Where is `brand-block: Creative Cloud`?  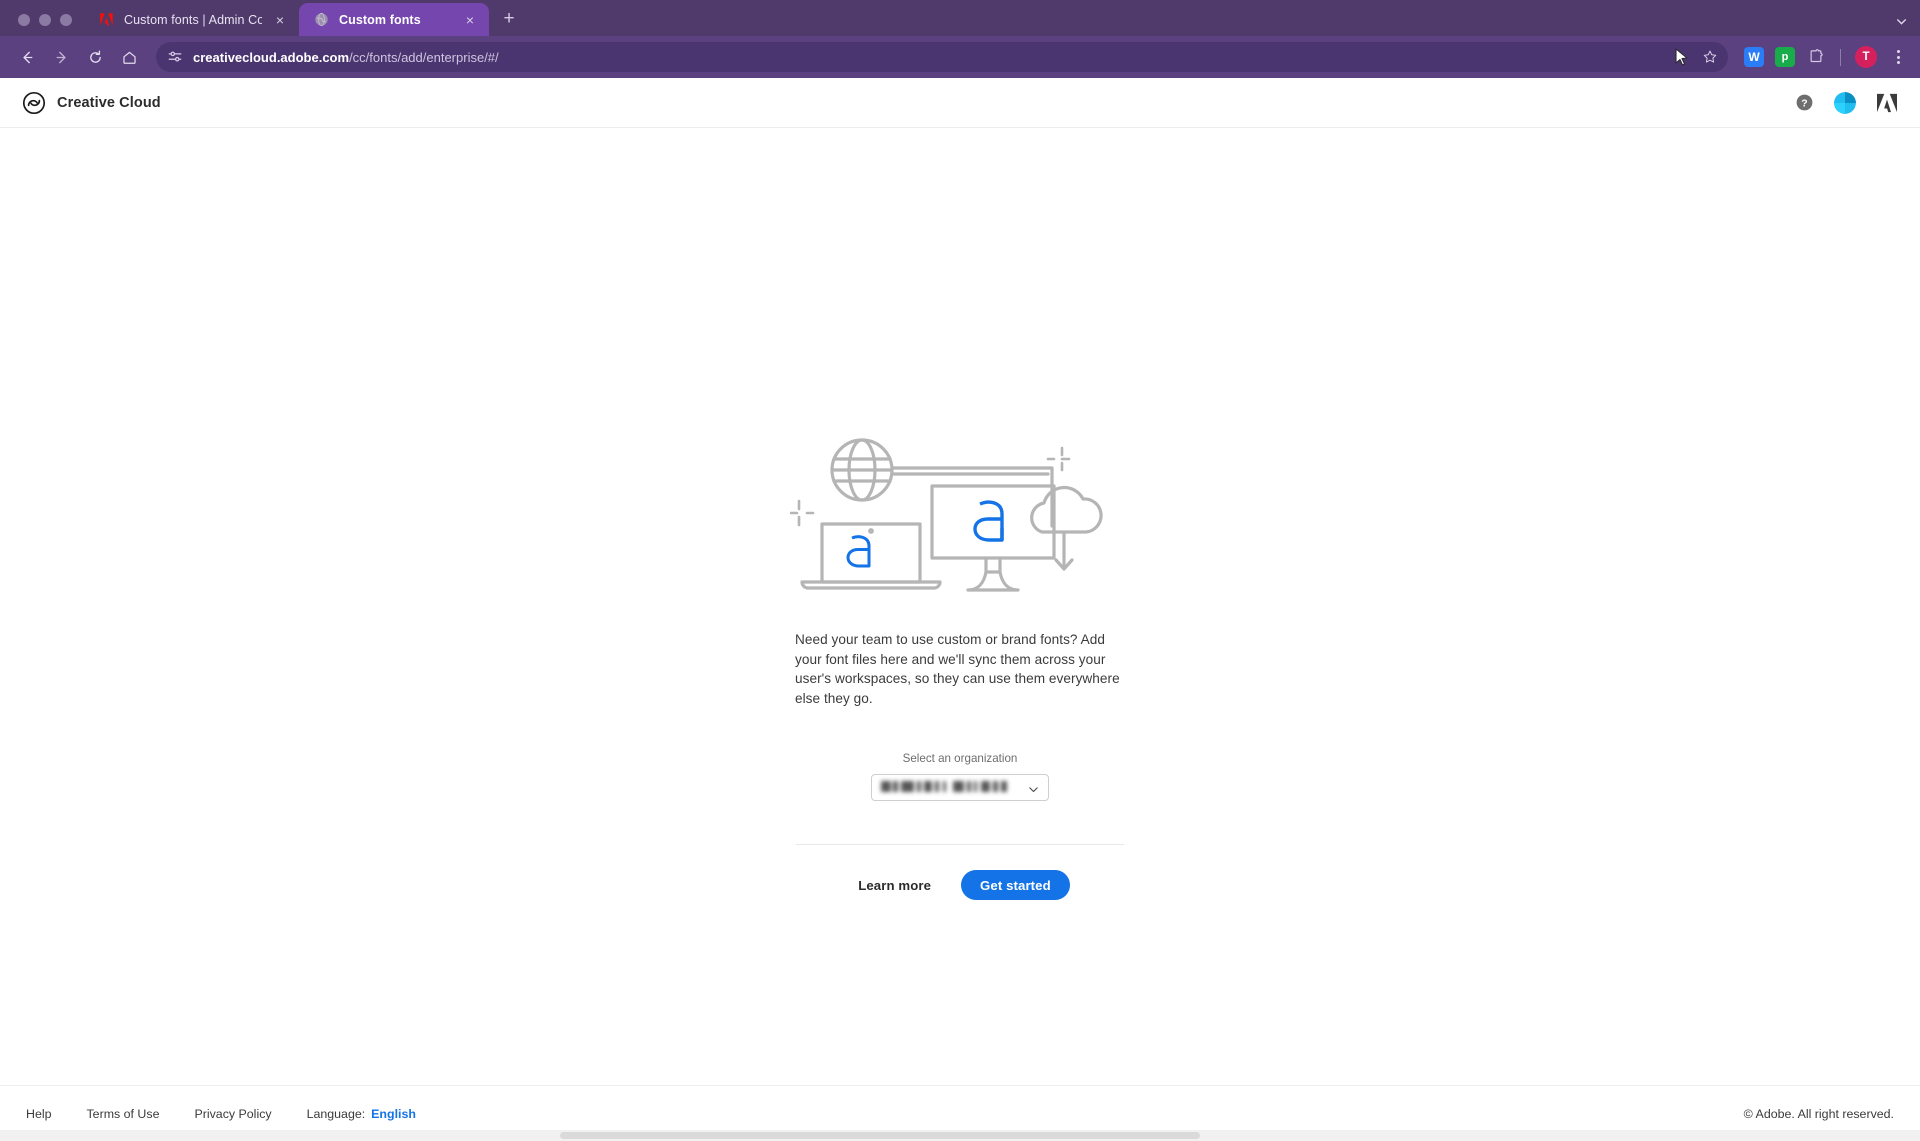 brand-block: Creative Cloud is located at coordinates (91, 103).